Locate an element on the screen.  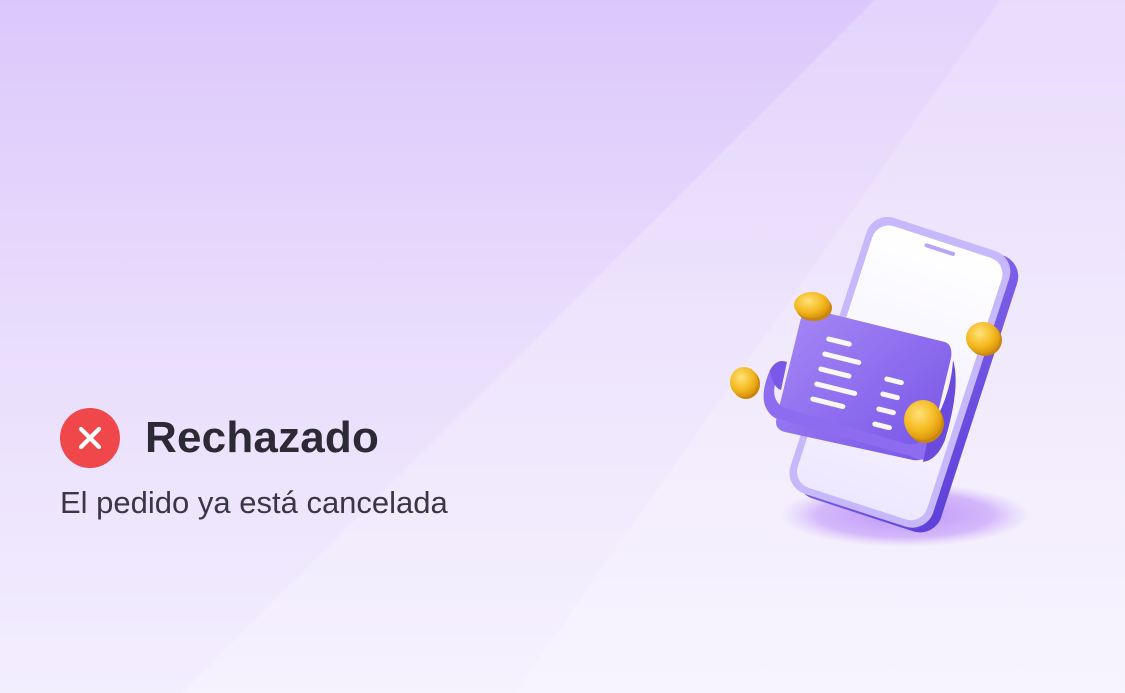
status-title: Rechazado is located at coordinates (262, 437).